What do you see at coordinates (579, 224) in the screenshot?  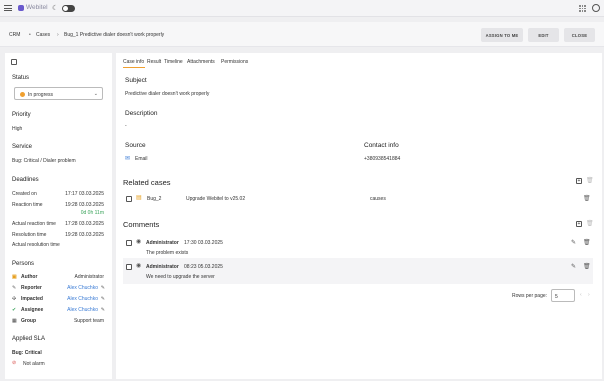 I see `add-comment-icon: +` at bounding box center [579, 224].